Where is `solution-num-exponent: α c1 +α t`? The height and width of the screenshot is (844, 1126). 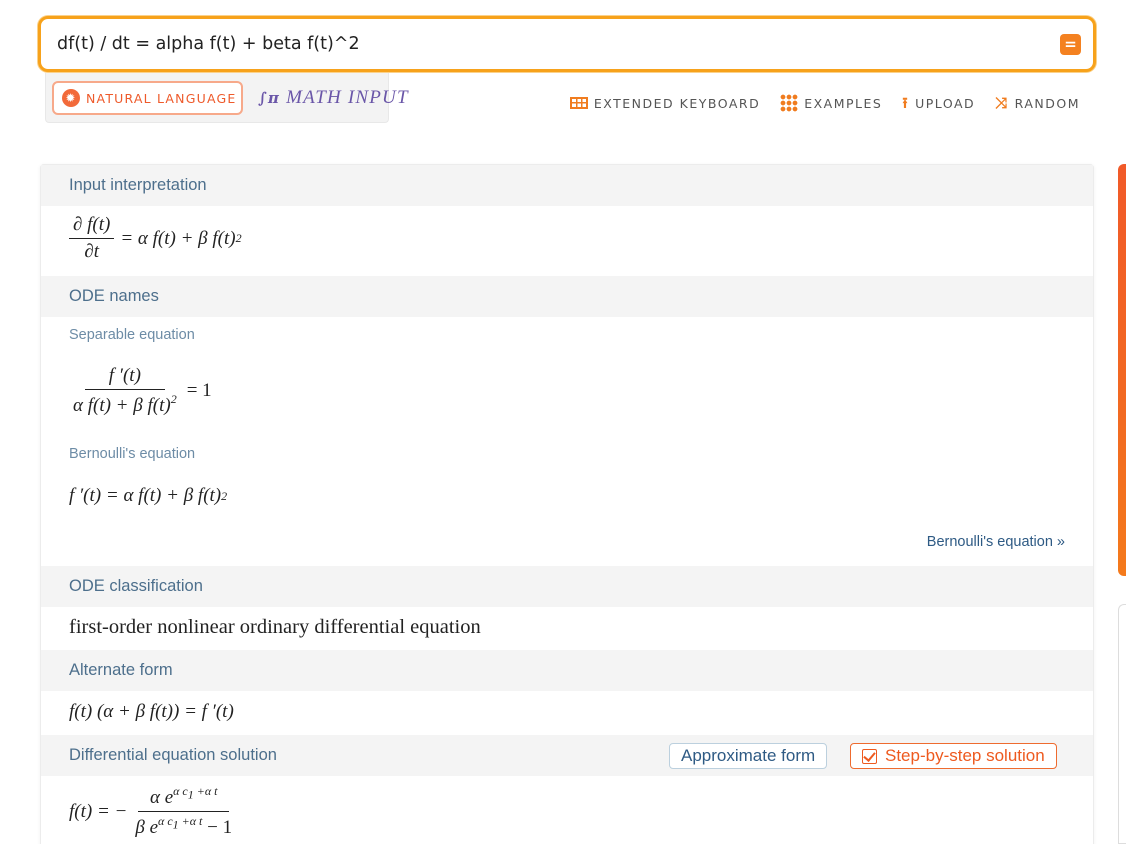
solution-num-exponent: α c1 +α t is located at coordinates (195, 792).